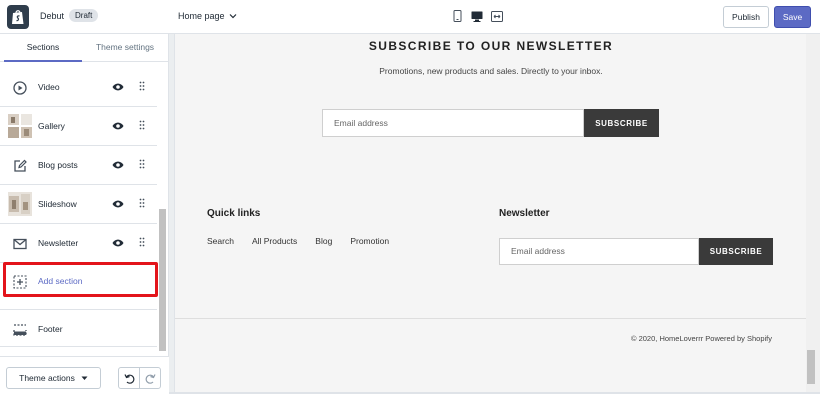 The image size is (820, 394). Describe the element at coordinates (491, 318) in the screenshot. I see `footer-divider` at that location.